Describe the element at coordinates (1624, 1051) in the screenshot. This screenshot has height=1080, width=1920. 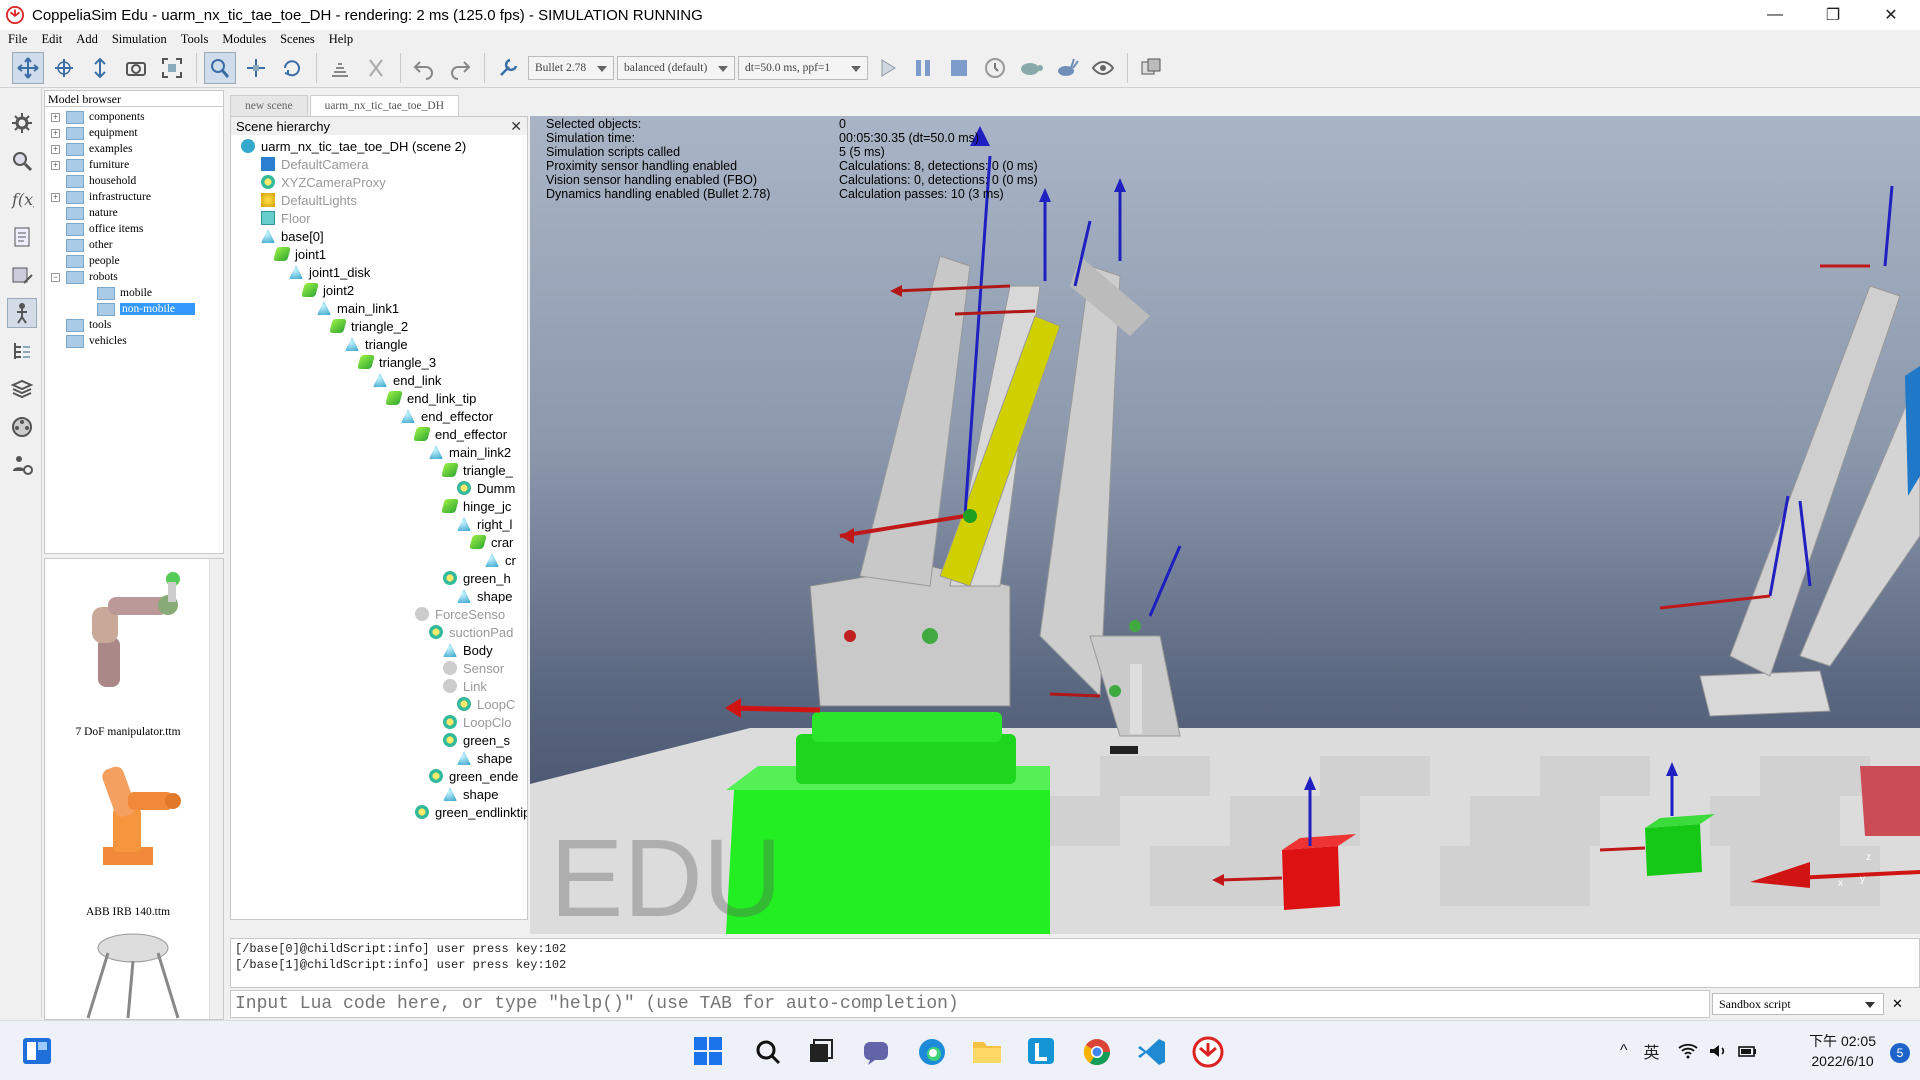
I see `tray-overflow-chevron-icon: ^` at that location.